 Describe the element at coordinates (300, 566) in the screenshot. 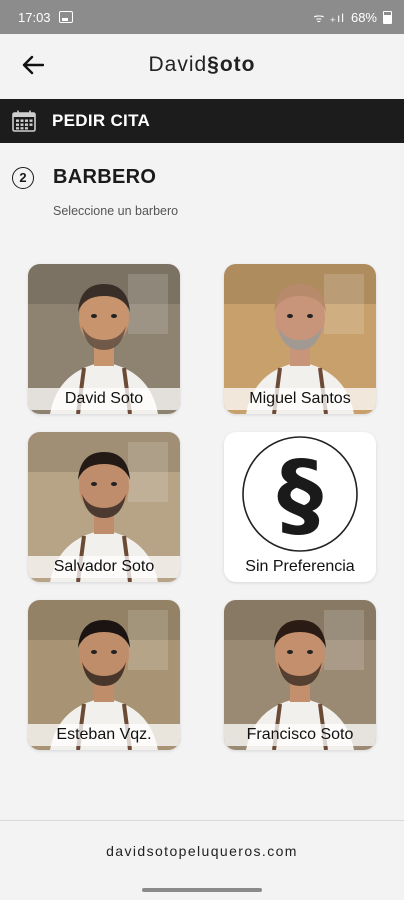

I see `barber-name: Sin Preferencia` at that location.